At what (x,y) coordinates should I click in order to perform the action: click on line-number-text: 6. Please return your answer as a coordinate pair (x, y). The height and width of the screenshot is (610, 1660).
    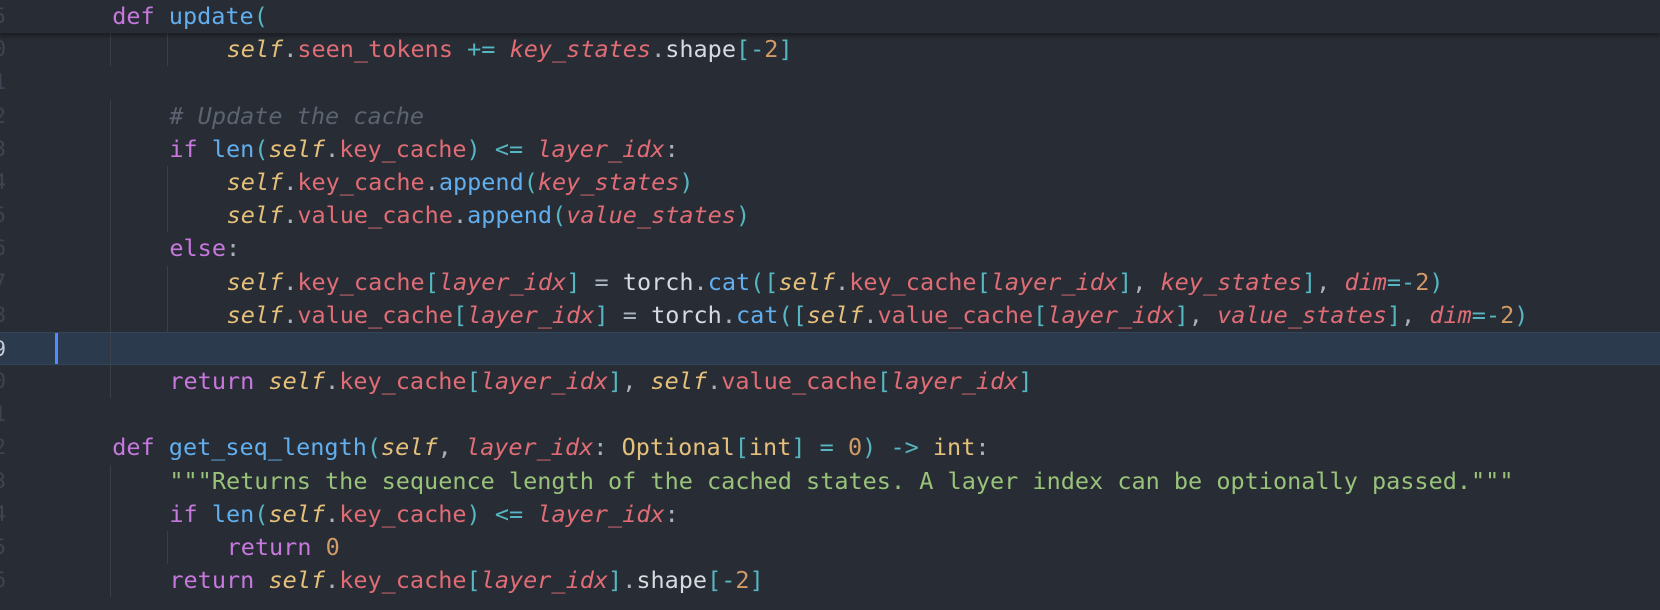
    Looking at the image, I should click on (3, 248).